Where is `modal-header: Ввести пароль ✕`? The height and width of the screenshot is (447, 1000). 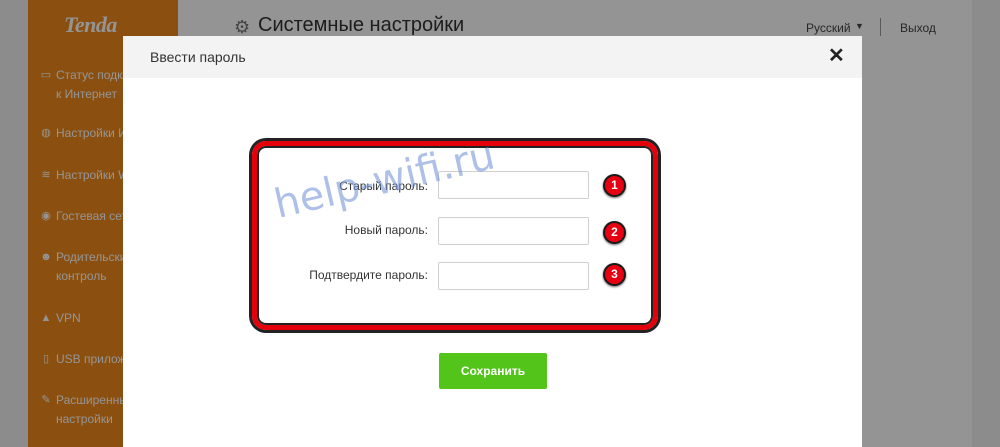
modal-header: Ввести пароль ✕ is located at coordinates (492, 57).